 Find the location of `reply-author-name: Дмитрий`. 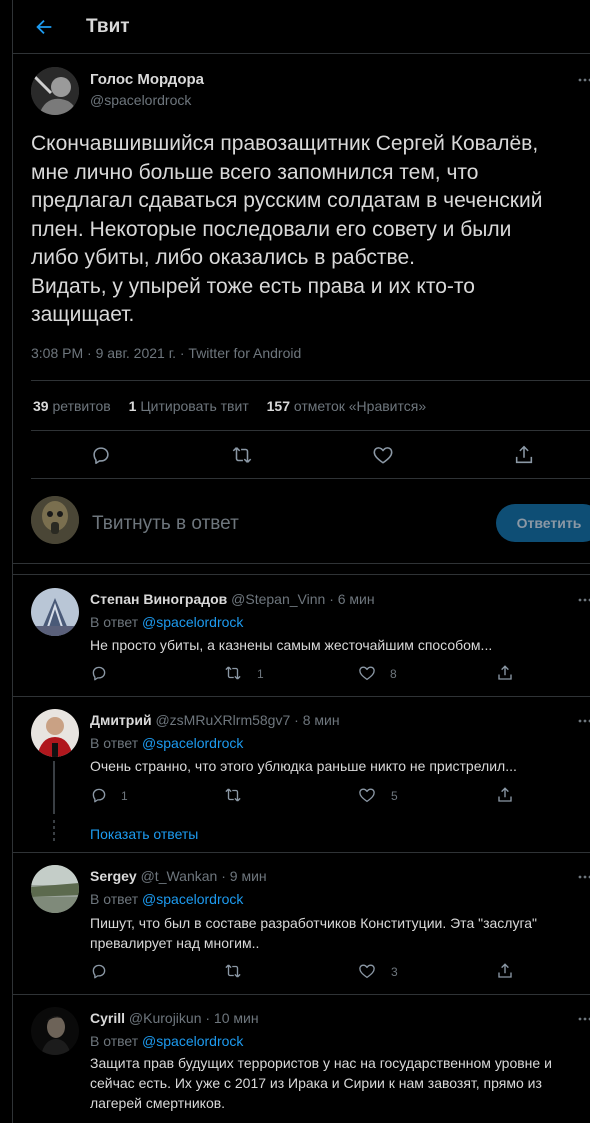

reply-author-name: Дмитрий is located at coordinates (121, 720).